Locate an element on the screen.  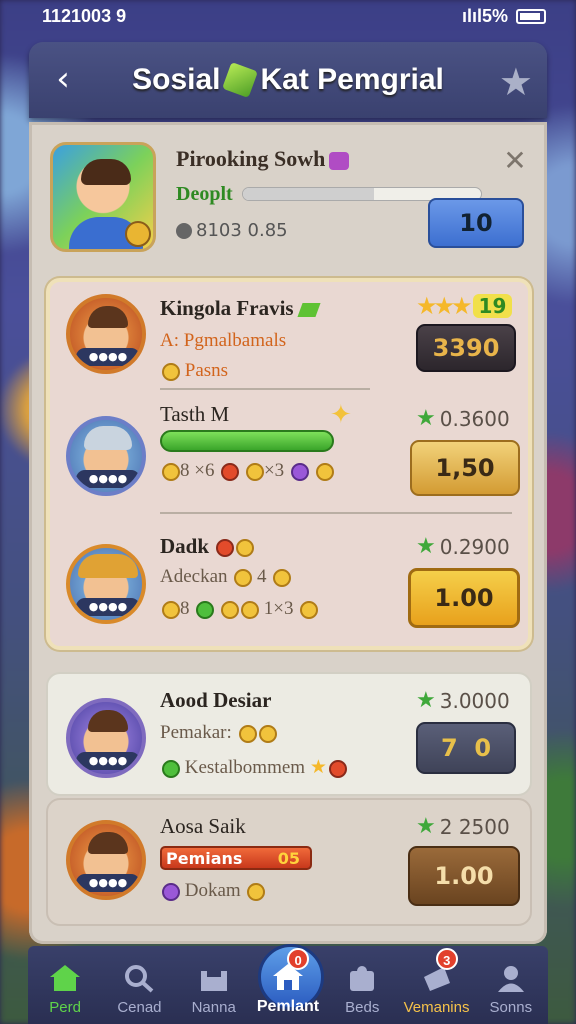
rating-badge: ★★★ 19 is located at coordinates (464, 306).